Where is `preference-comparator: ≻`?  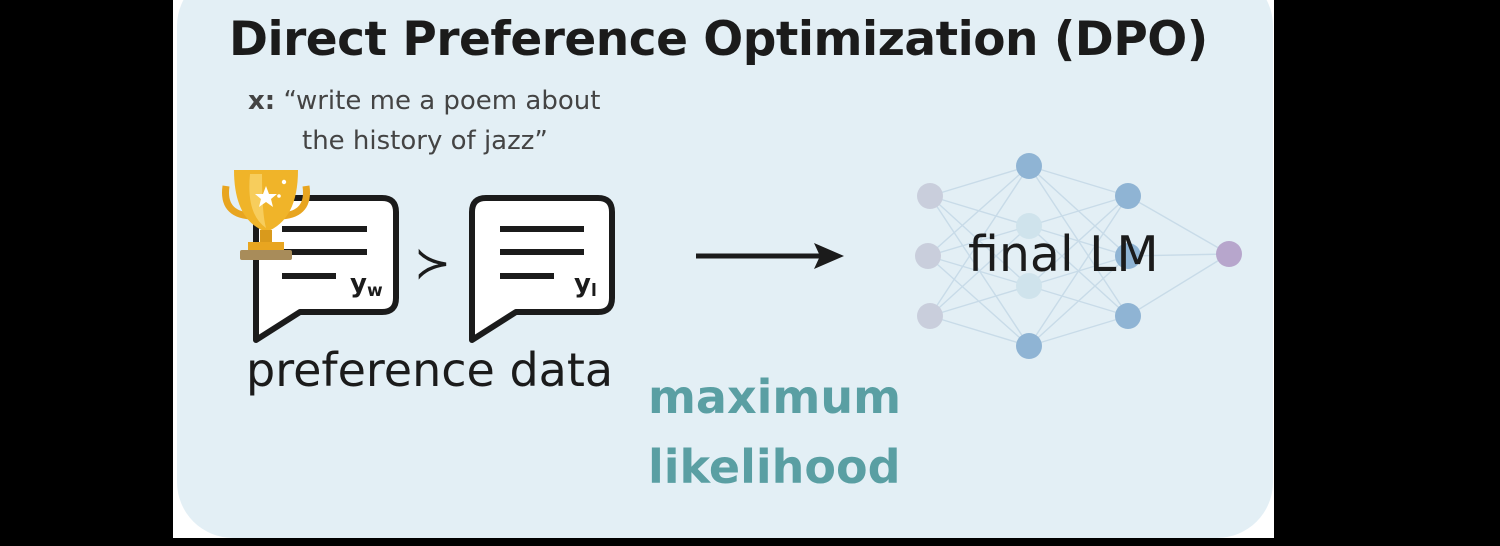
preference-comparator: ≻ is located at coordinates (432, 263).